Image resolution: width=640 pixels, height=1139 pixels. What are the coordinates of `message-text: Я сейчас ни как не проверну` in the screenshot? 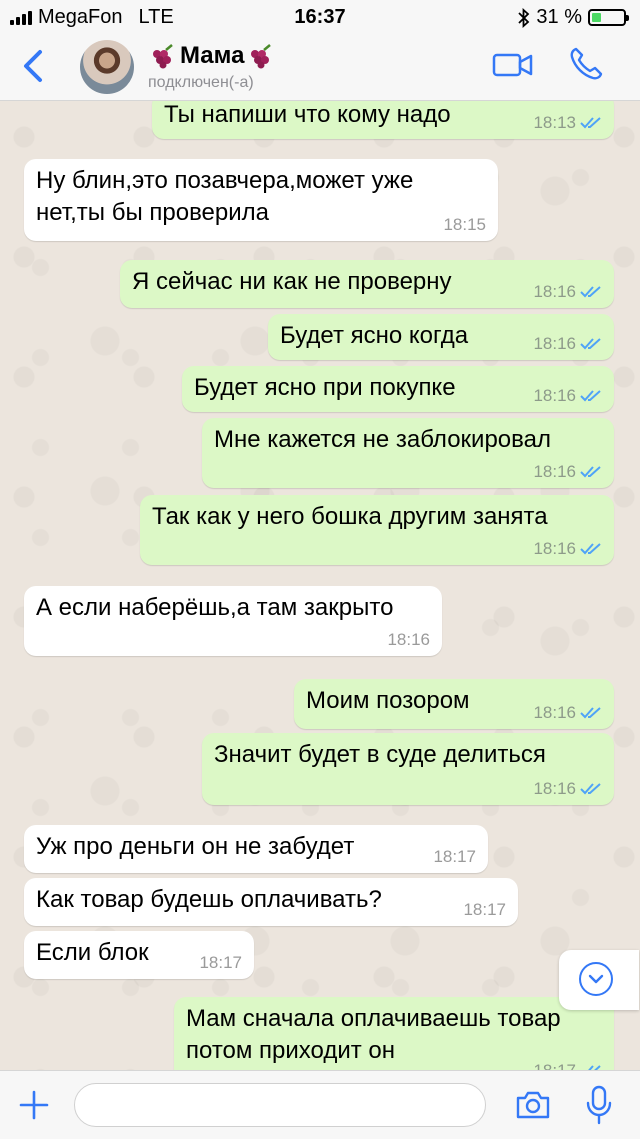 It's located at (292, 281).